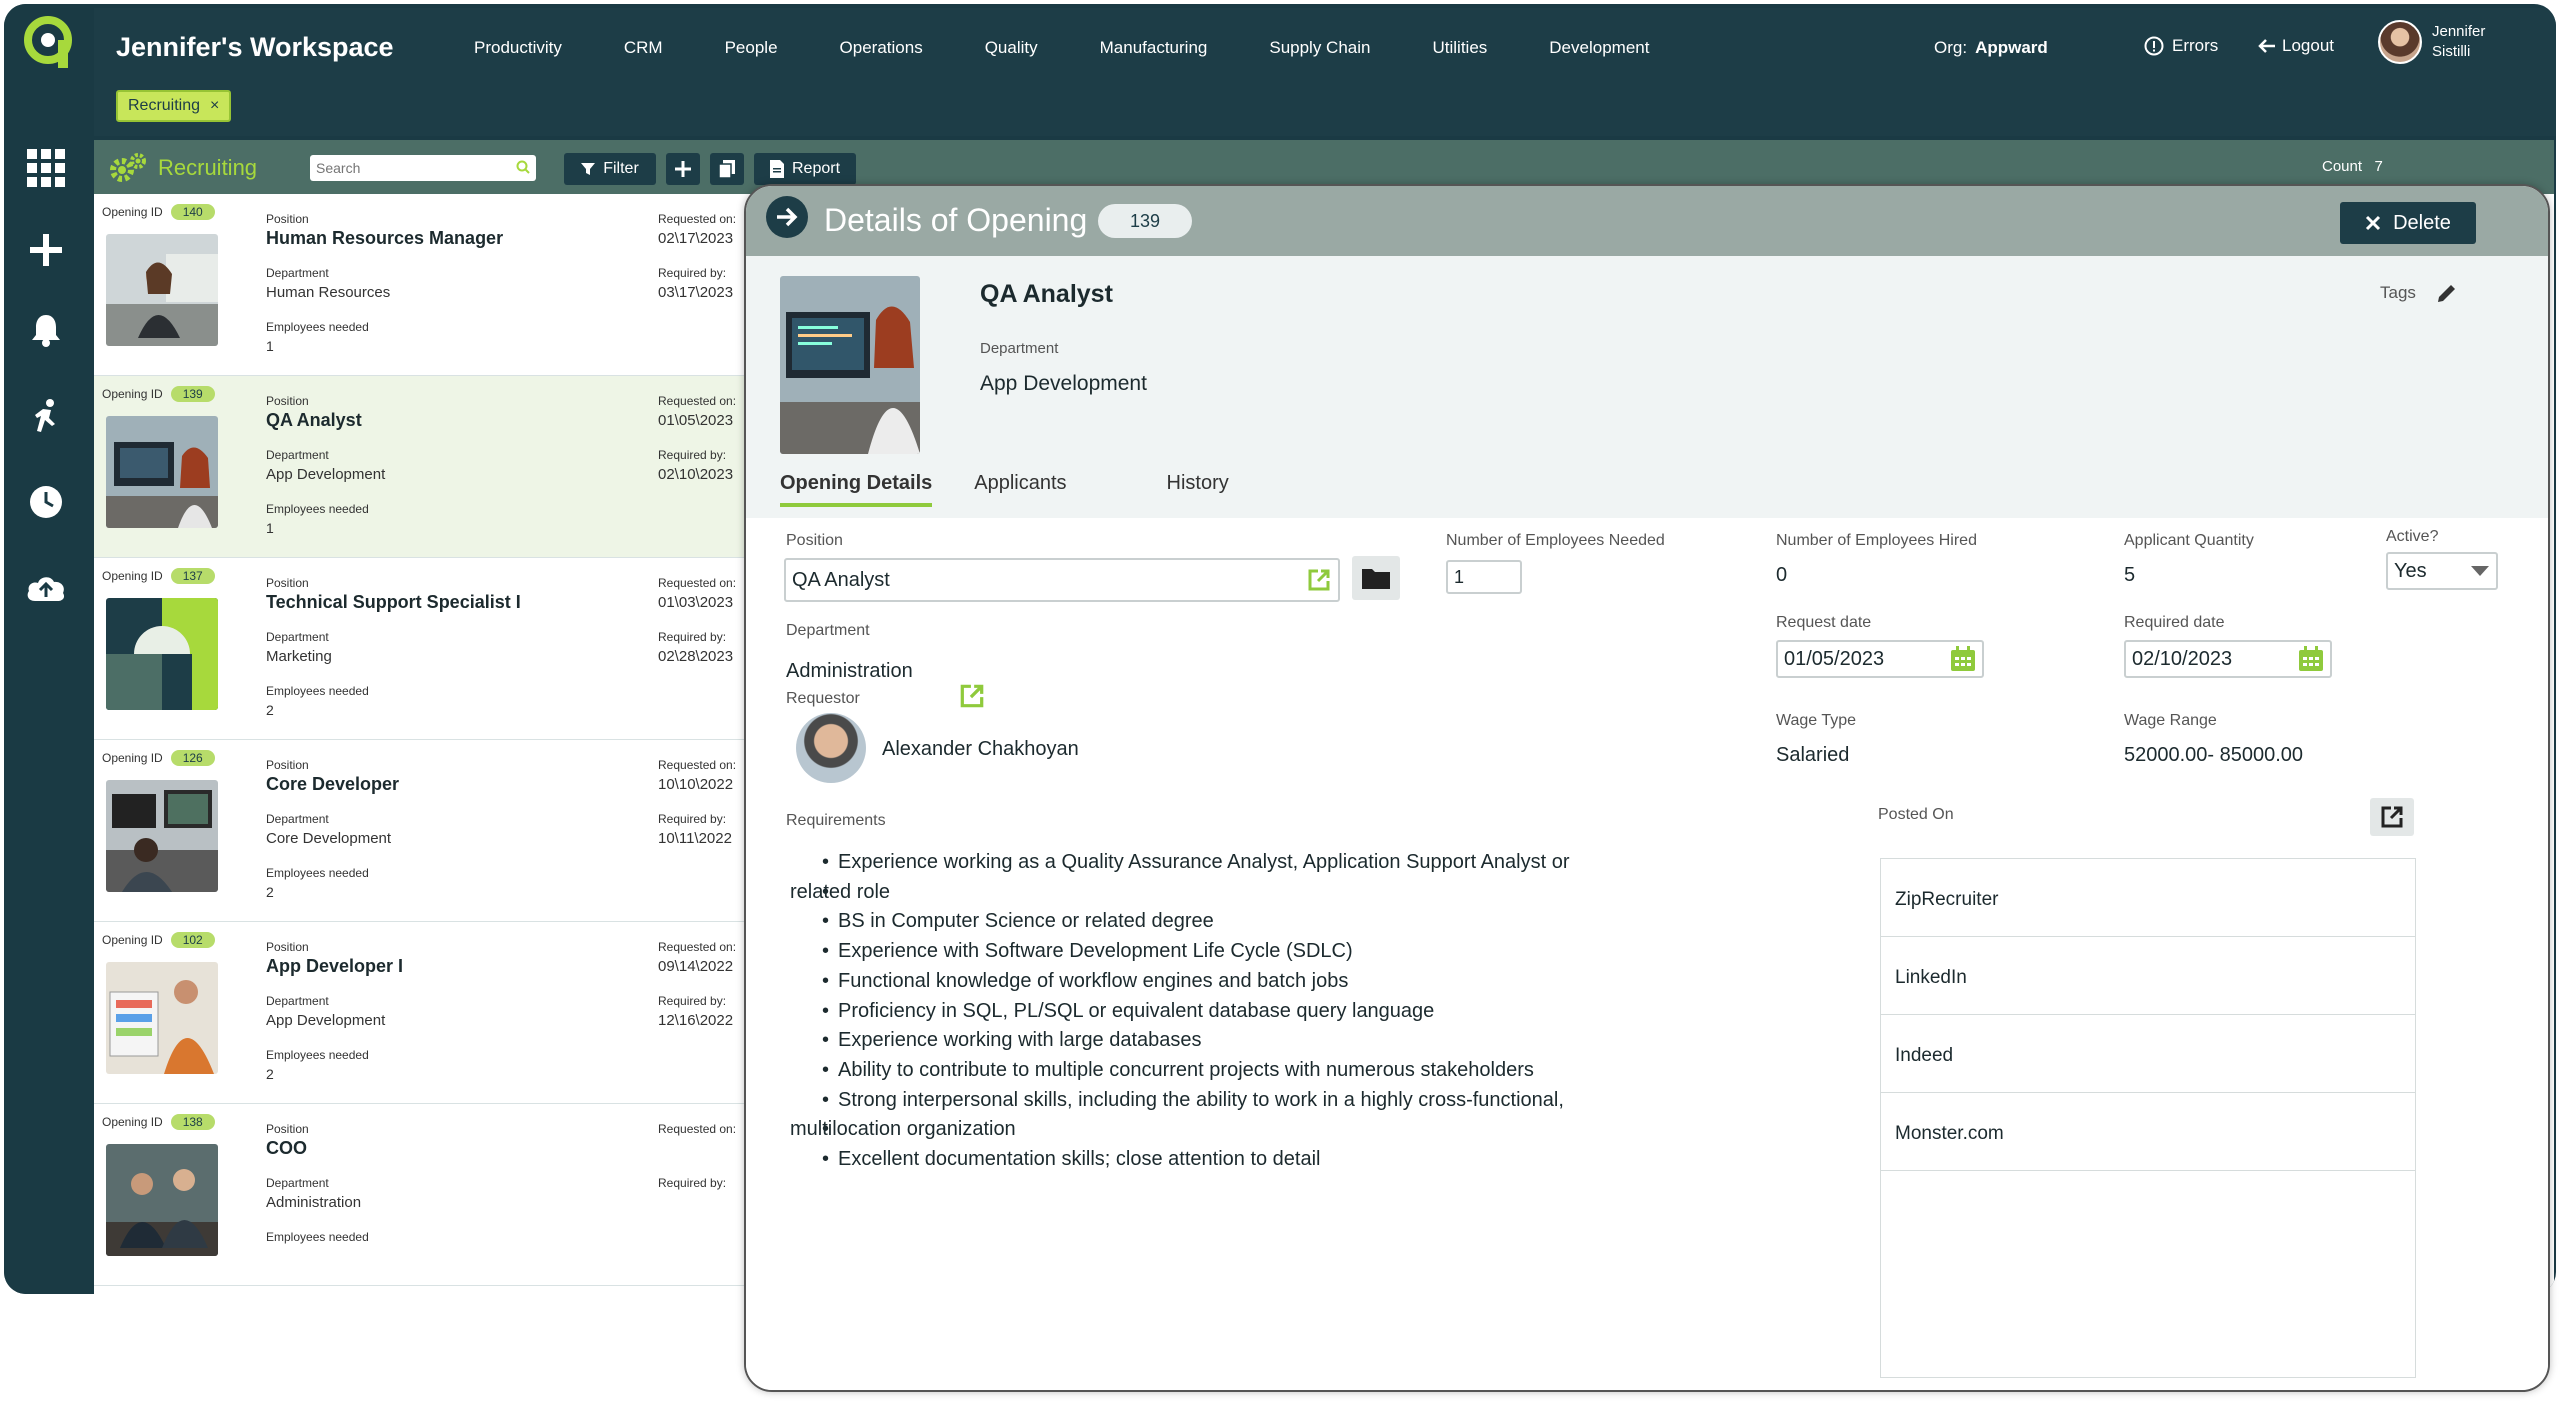 Image resolution: width=2560 pixels, height=1405 pixels. Describe the element at coordinates (1011, 48) in the screenshot. I see `nav-quality: Quality` at that location.